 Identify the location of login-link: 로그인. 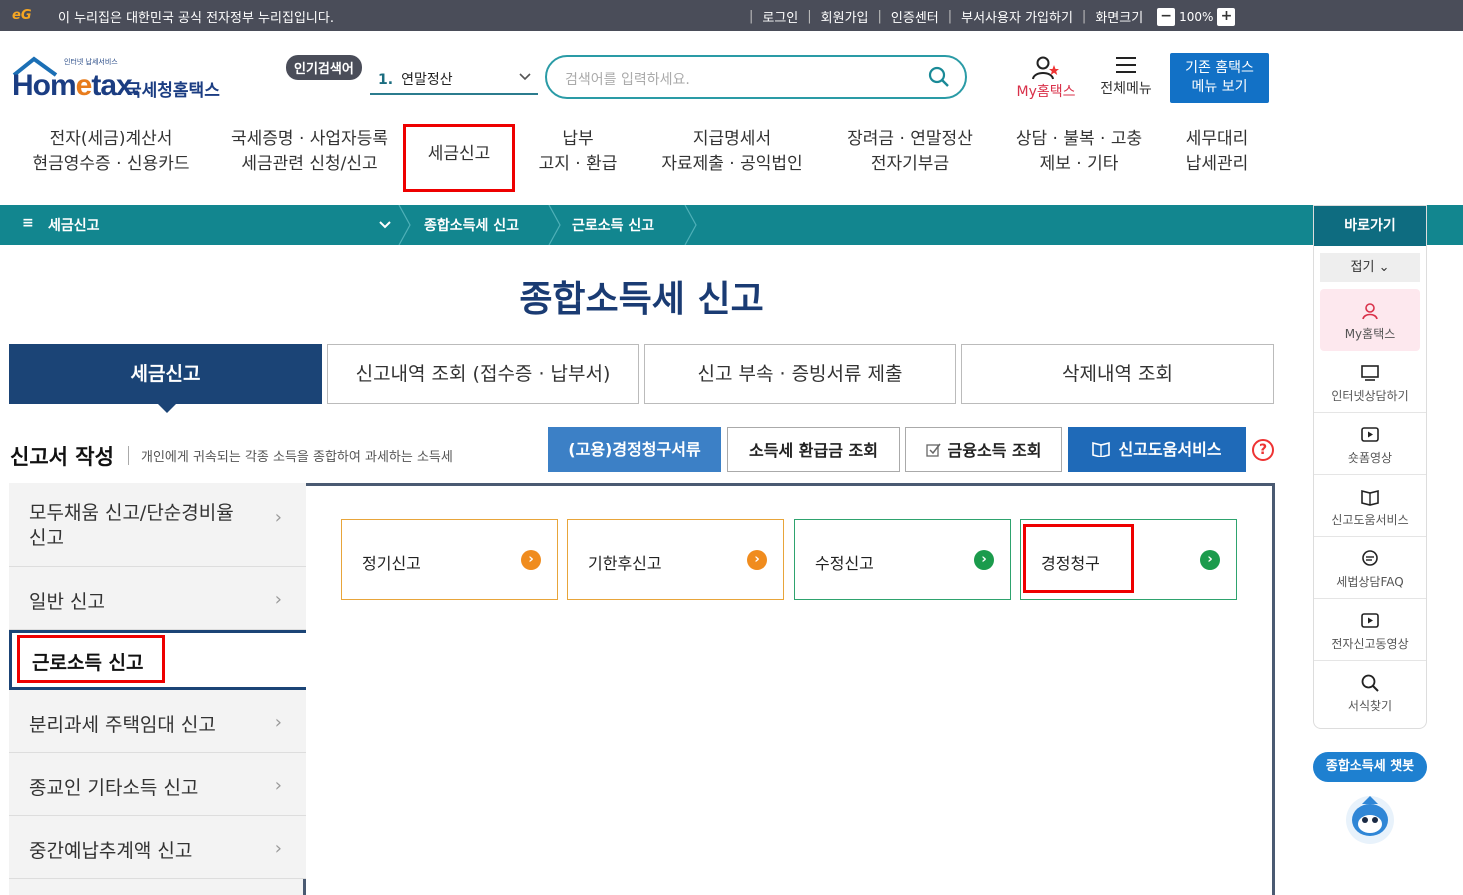
(780, 16).